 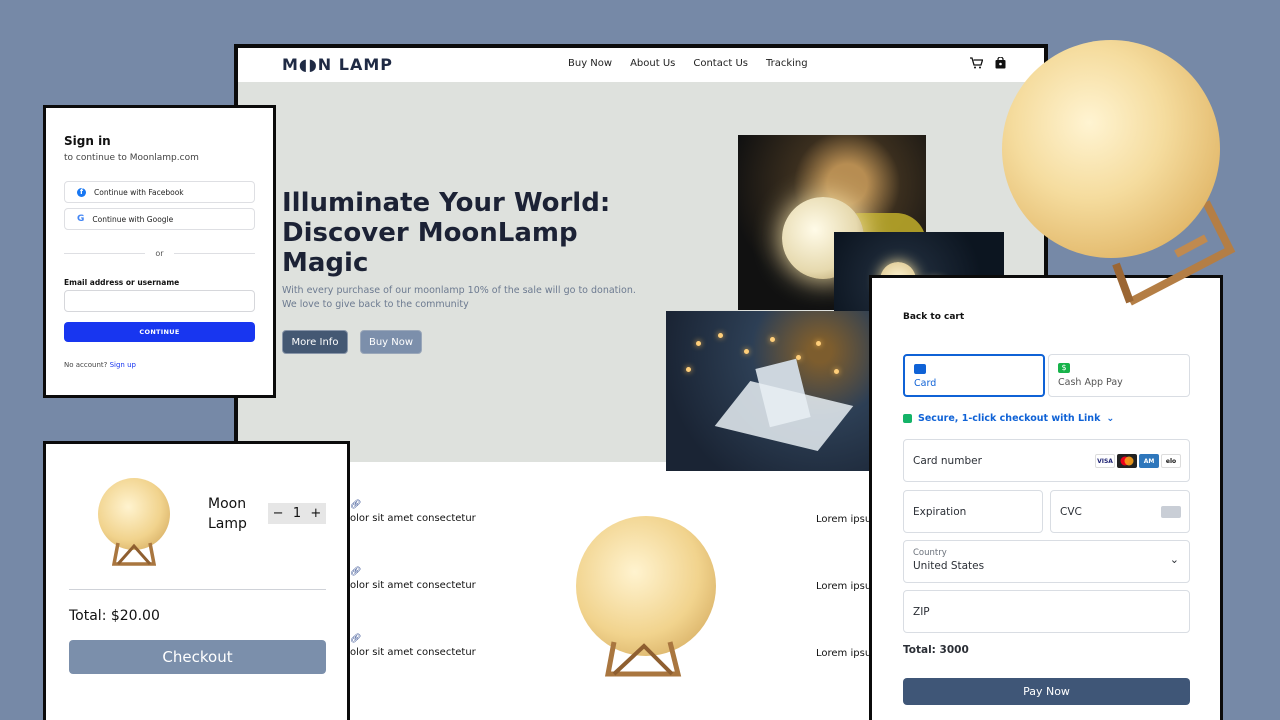 What do you see at coordinates (1111, 149) in the screenshot?
I see `big-moon-lamp-image` at bounding box center [1111, 149].